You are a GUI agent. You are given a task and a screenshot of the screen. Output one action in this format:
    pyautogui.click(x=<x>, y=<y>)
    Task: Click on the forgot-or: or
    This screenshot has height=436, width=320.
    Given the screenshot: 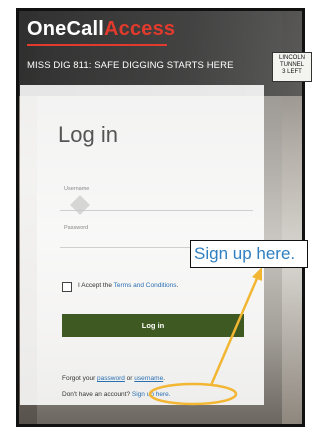 What is the action you would take?
    pyautogui.click(x=129, y=378)
    